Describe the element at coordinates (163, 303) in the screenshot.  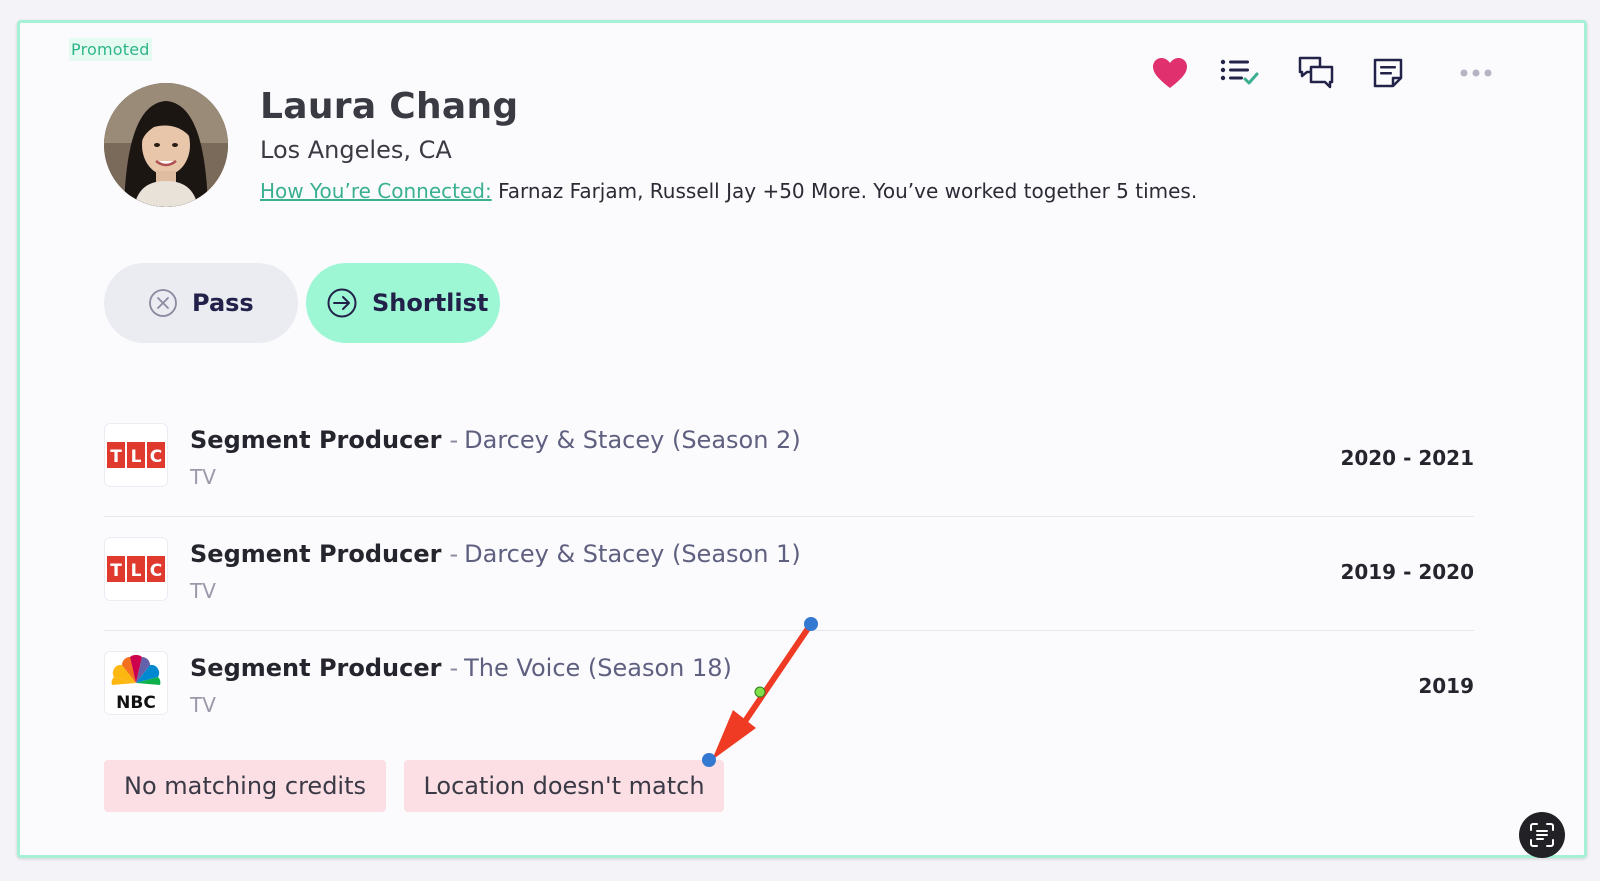
I see `close-circle-icon` at that location.